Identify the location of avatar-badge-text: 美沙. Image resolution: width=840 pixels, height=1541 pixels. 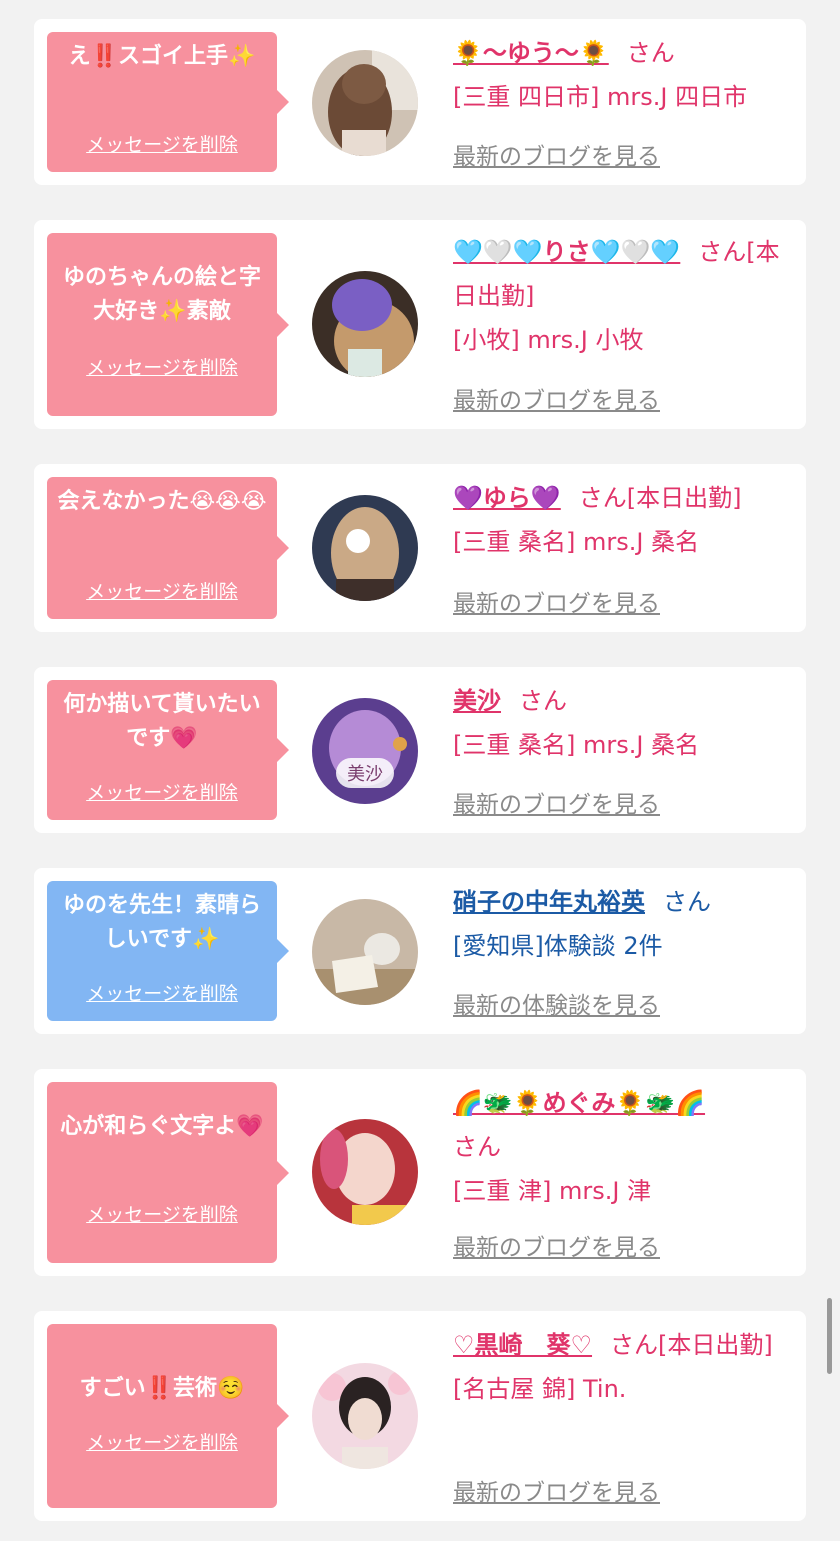
(365, 774).